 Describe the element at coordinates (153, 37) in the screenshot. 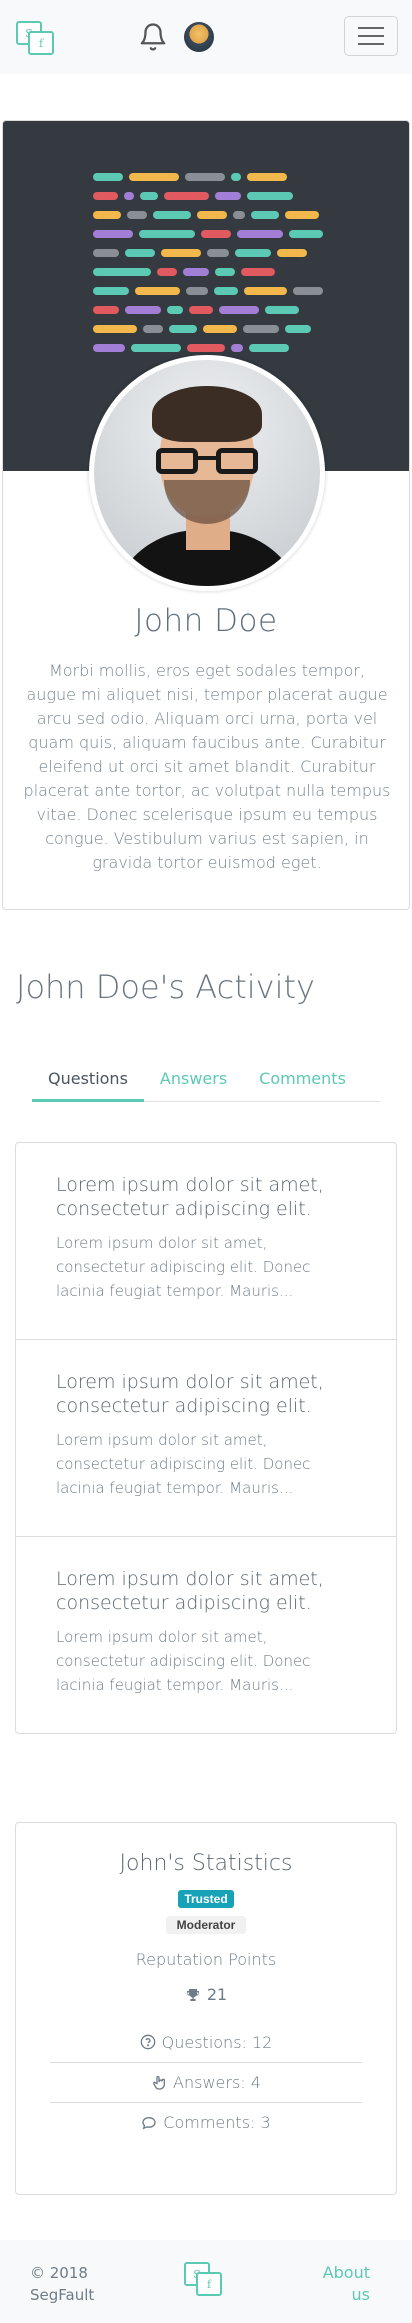

I see `bell-icon` at that location.